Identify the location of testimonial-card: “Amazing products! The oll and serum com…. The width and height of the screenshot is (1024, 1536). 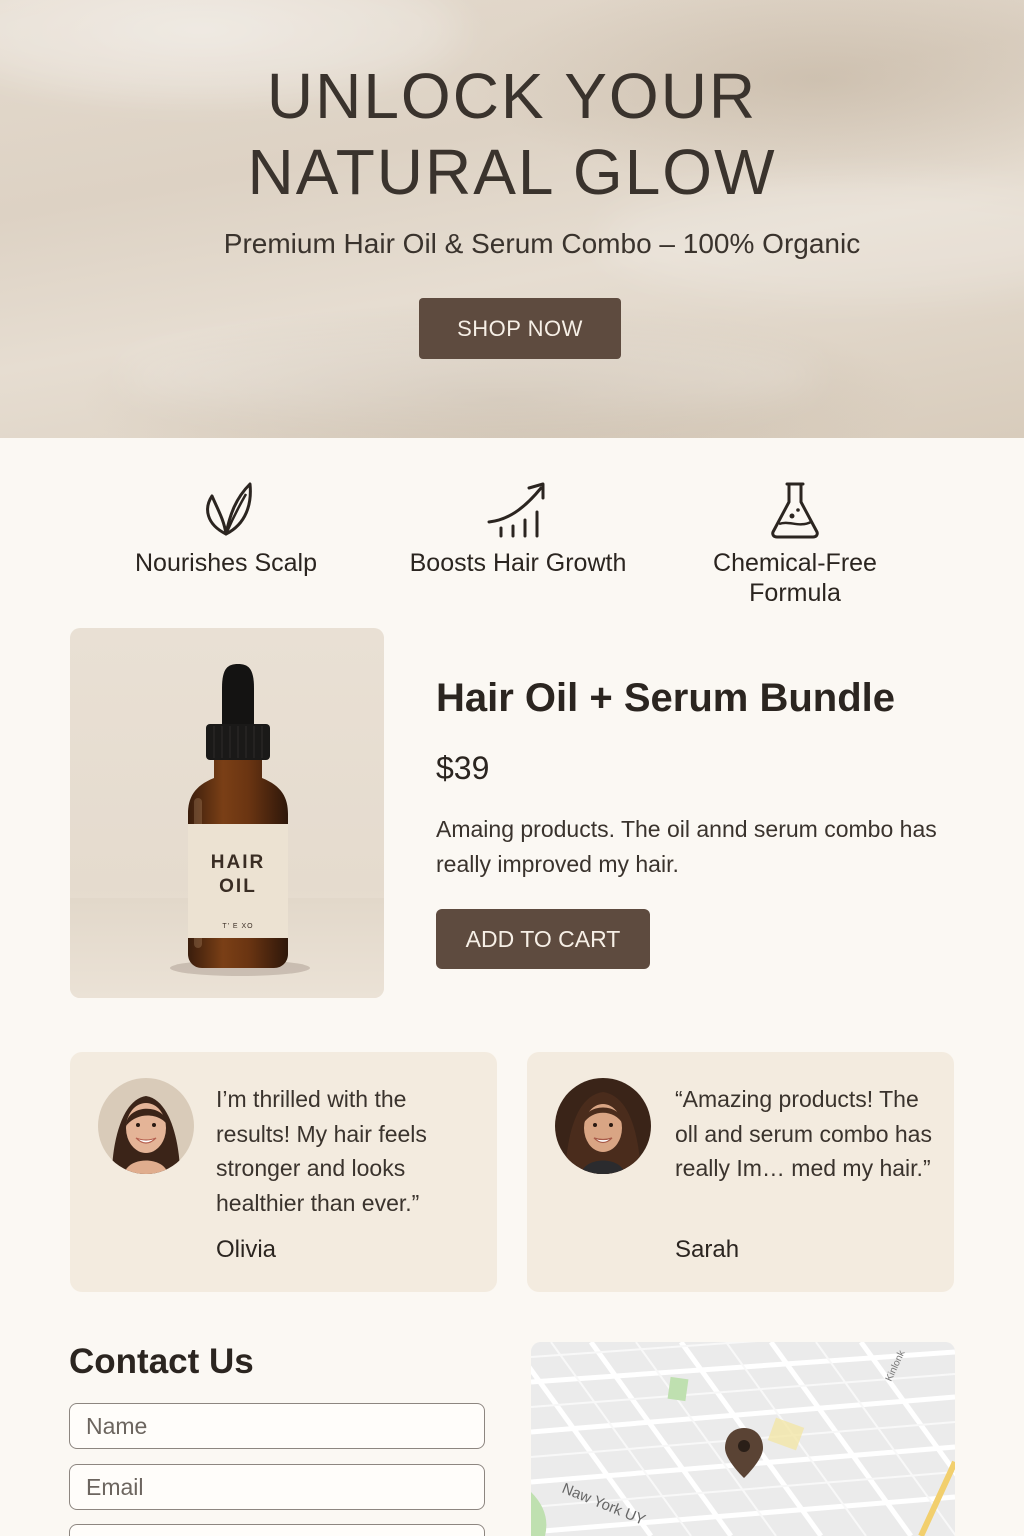
(740, 1172).